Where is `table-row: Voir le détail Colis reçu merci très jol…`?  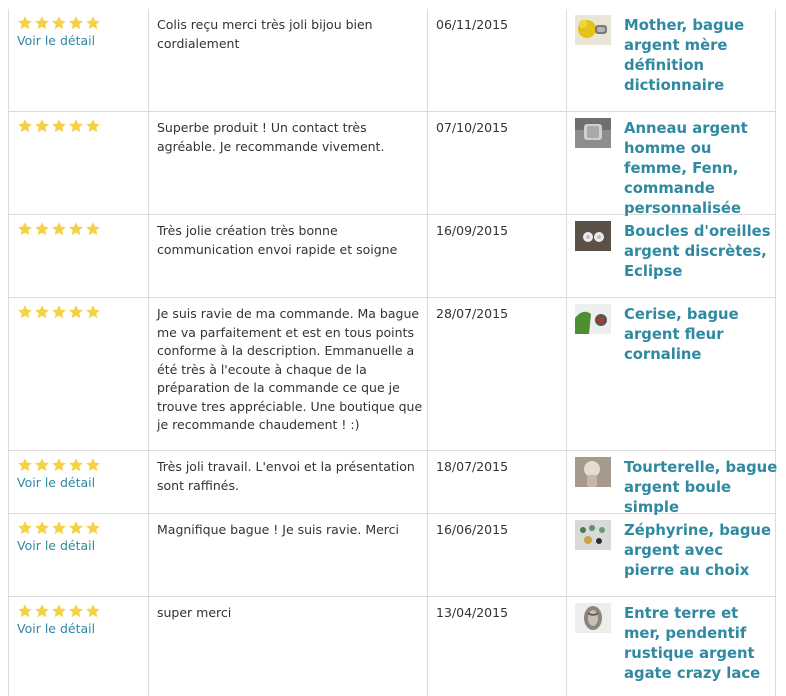
table-row: Voir le détail Colis reçu merci très jol… is located at coordinates (392, 60).